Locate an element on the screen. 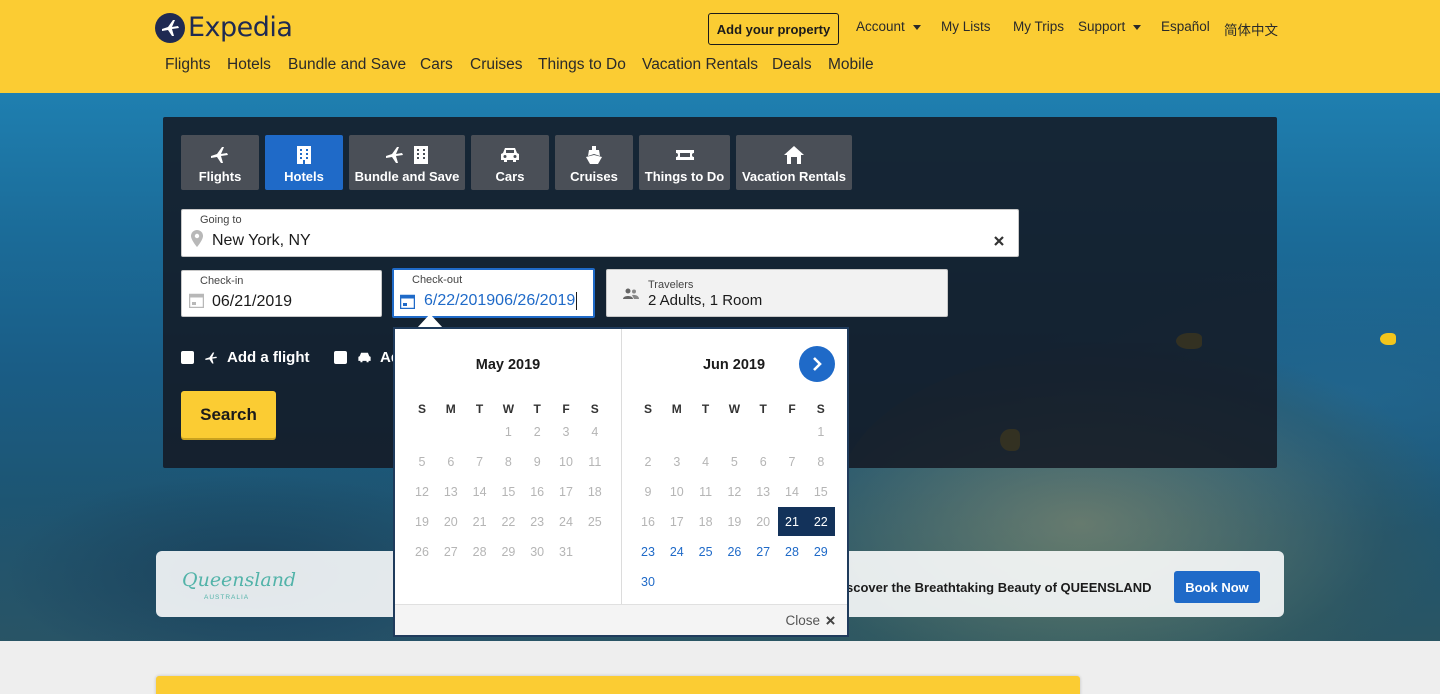 The height and width of the screenshot is (694, 1440). check-in-label: Check-in is located at coordinates (222, 281).